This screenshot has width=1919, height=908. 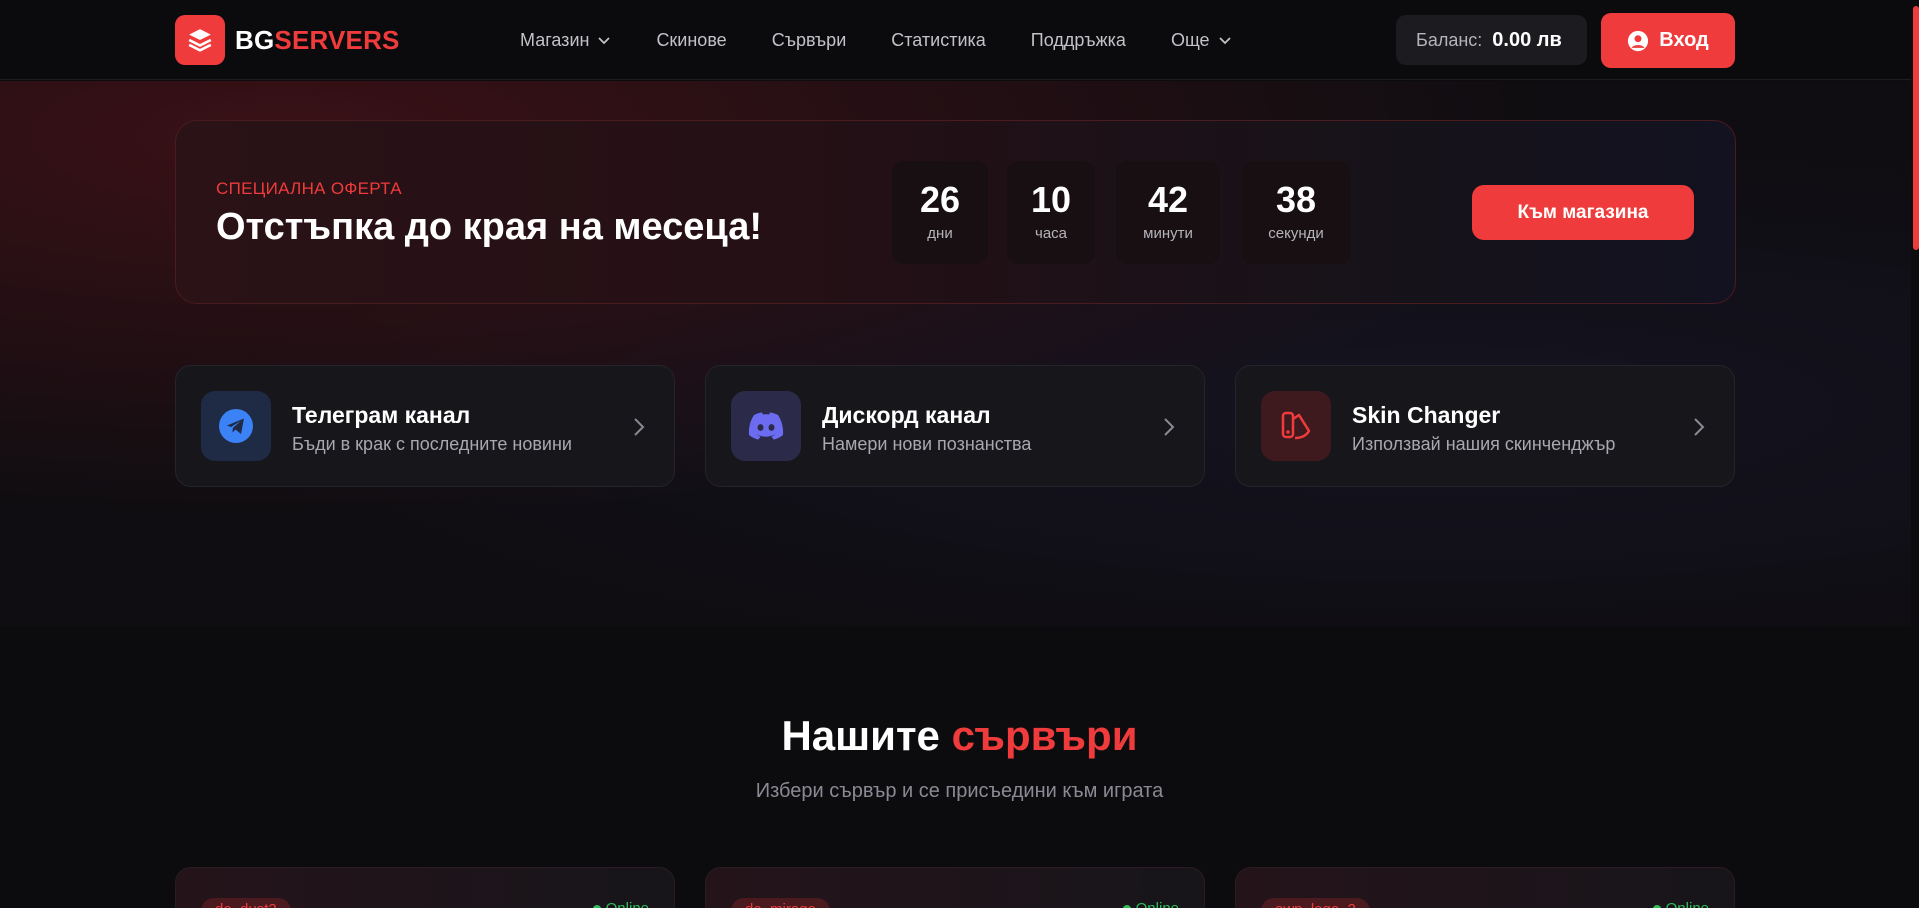 What do you see at coordinates (1684, 40) in the screenshot?
I see `login-label: Вход` at bounding box center [1684, 40].